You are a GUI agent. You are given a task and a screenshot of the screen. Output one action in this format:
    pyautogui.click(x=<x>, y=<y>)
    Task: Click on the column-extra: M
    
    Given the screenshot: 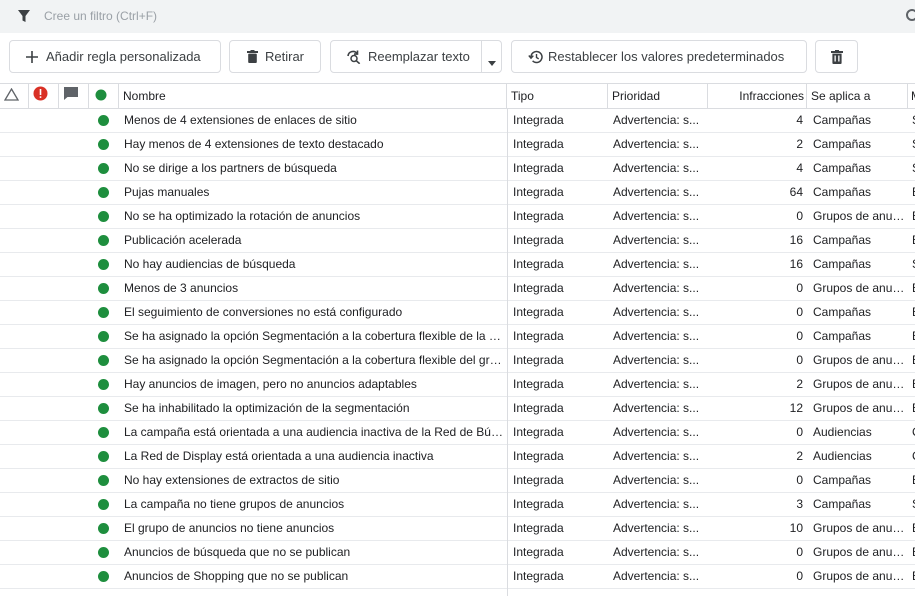 What is the action you would take?
    pyautogui.click(x=913, y=96)
    